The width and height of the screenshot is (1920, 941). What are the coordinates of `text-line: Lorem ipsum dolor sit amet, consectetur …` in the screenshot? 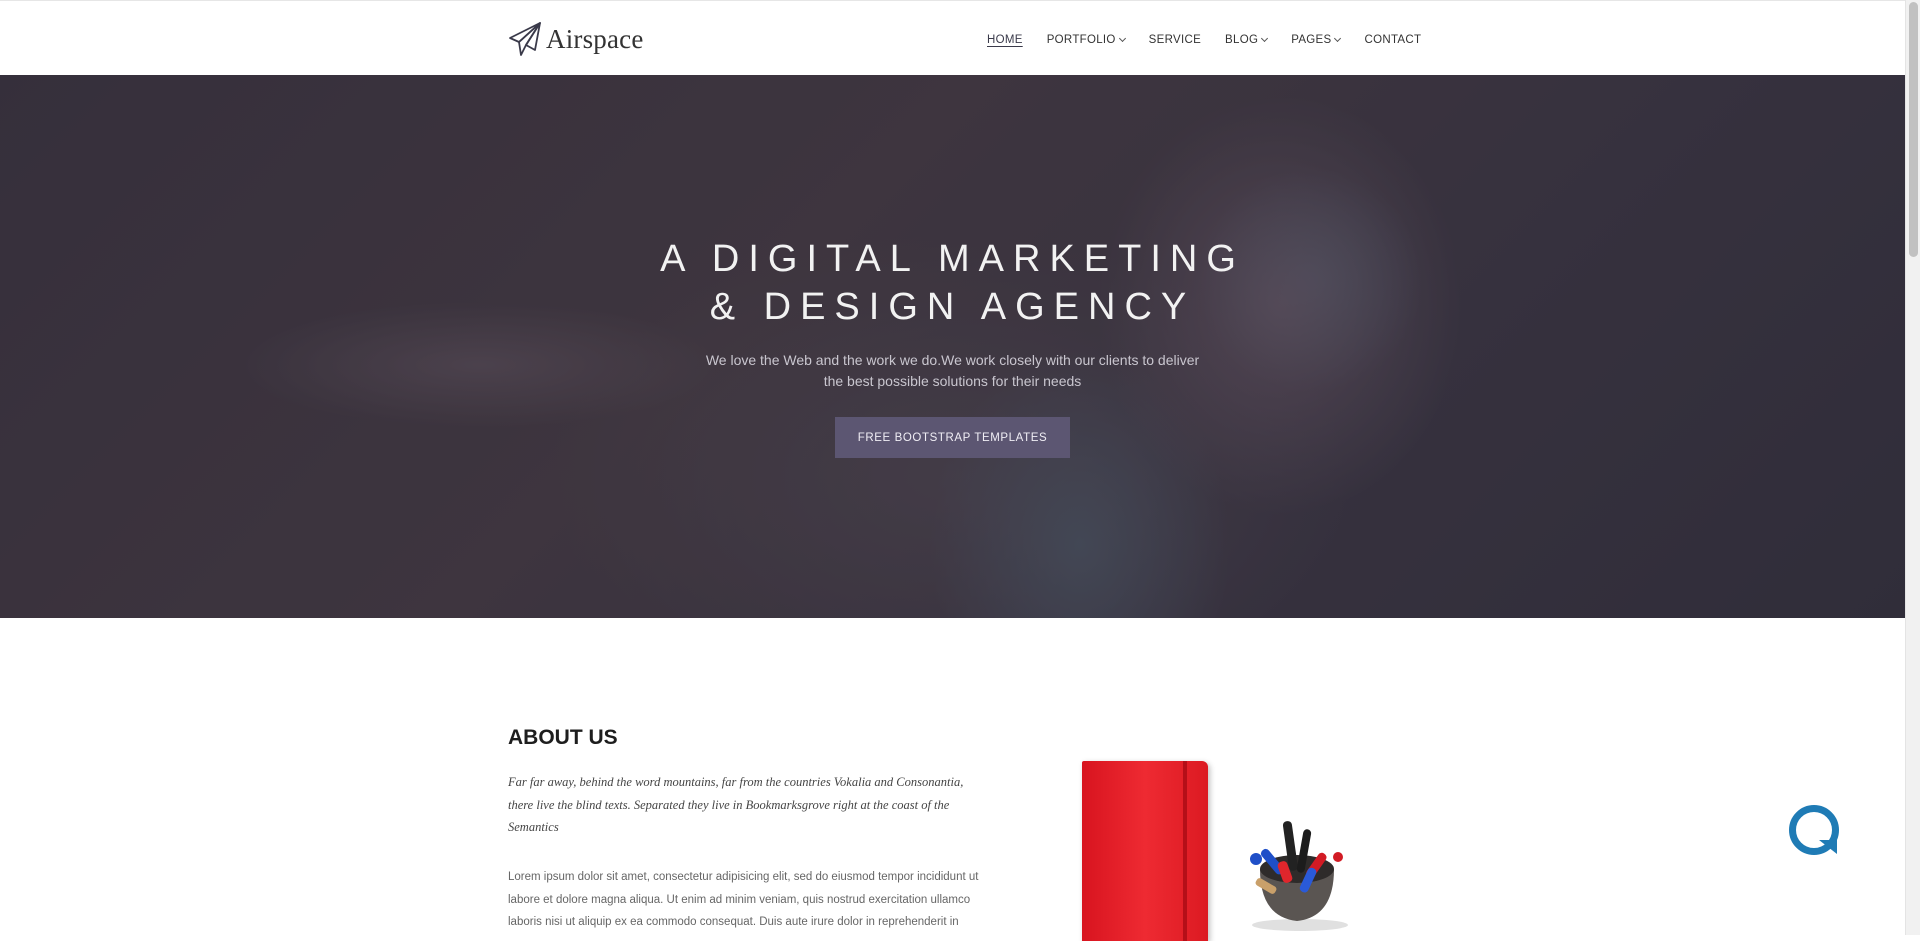 It's located at (743, 877).